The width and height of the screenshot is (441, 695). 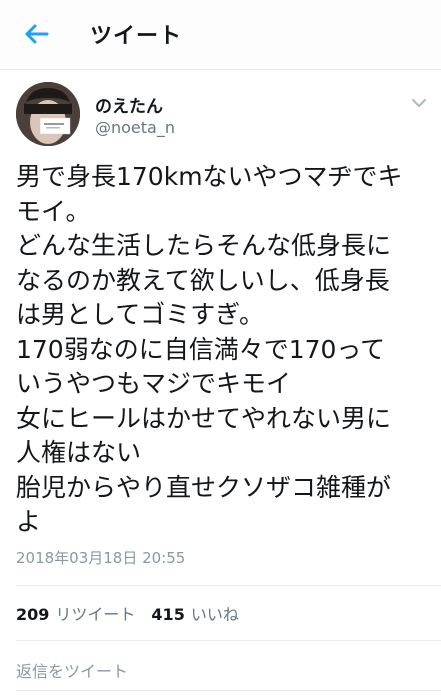 I want to click on tweet-line: 女にヒールはかせてやれない男に, so click(x=204, y=418).